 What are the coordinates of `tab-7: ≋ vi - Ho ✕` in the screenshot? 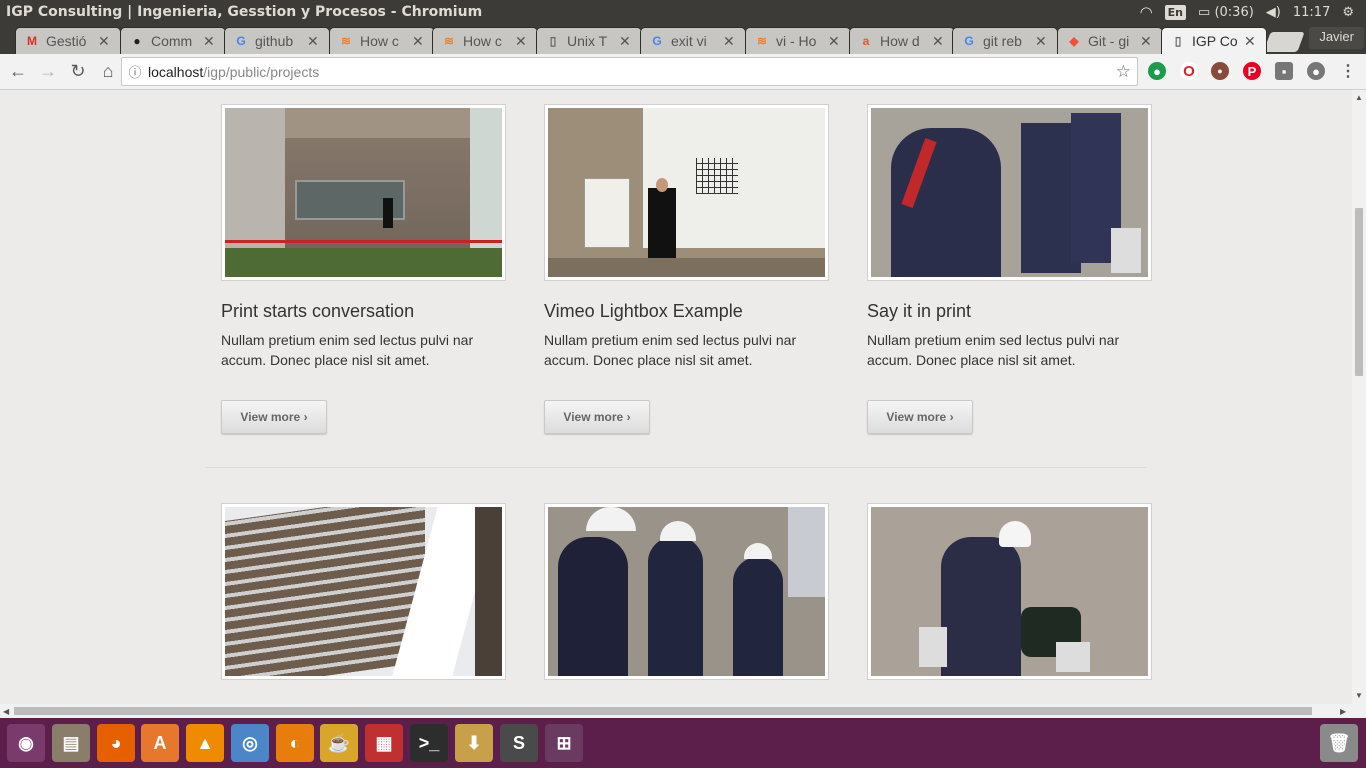 It's located at (798, 40).